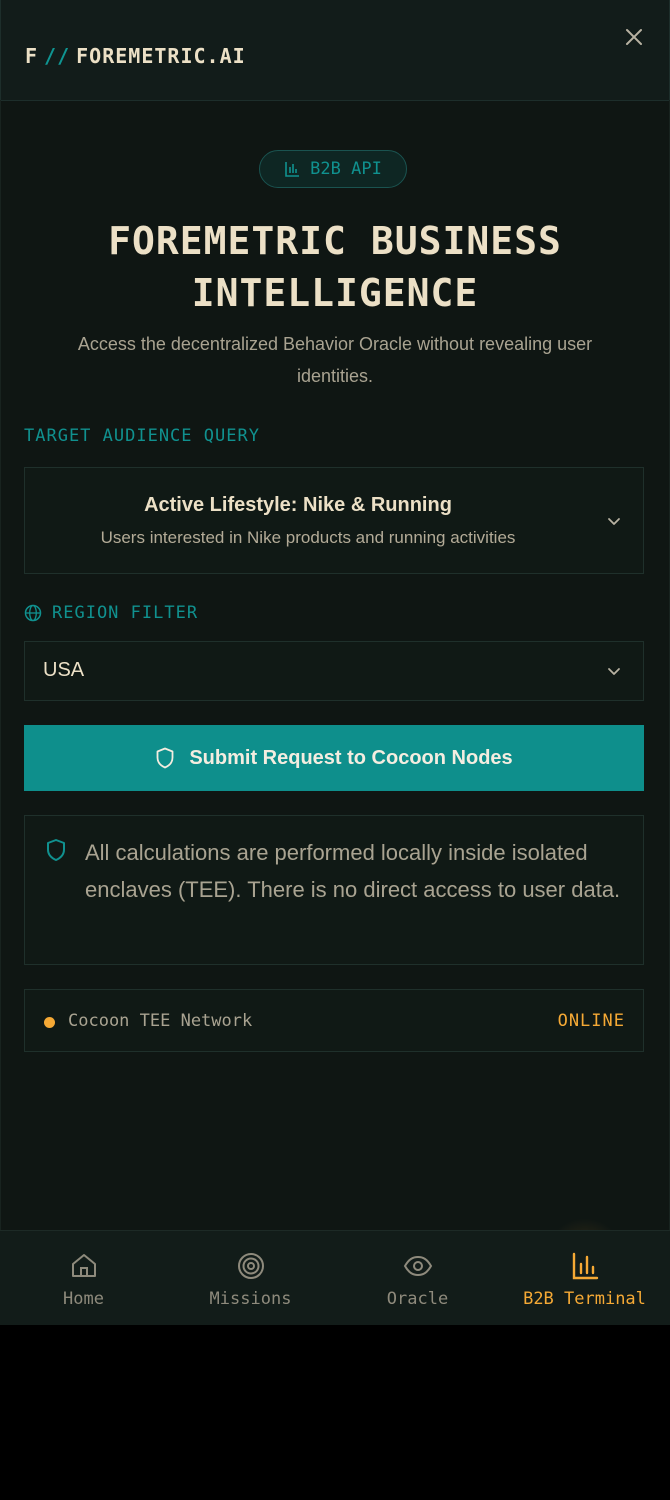 The width and height of the screenshot is (670, 1500). Describe the element at coordinates (298, 505) in the screenshot. I see `audience-query-title: Active Lifestyle: Nike & Running` at that location.